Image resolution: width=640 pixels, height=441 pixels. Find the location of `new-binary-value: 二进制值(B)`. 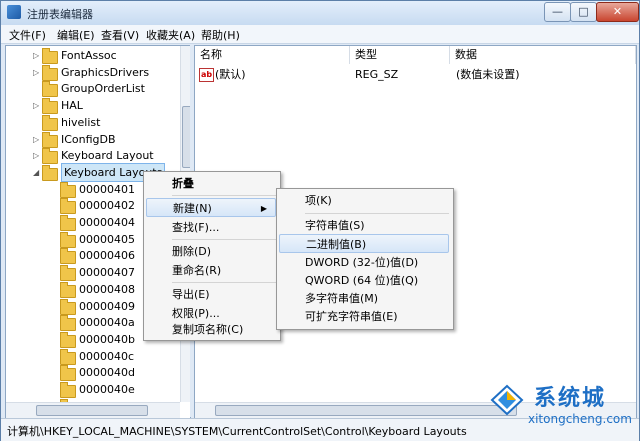

new-binary-value: 二进制值(B) is located at coordinates (364, 243).